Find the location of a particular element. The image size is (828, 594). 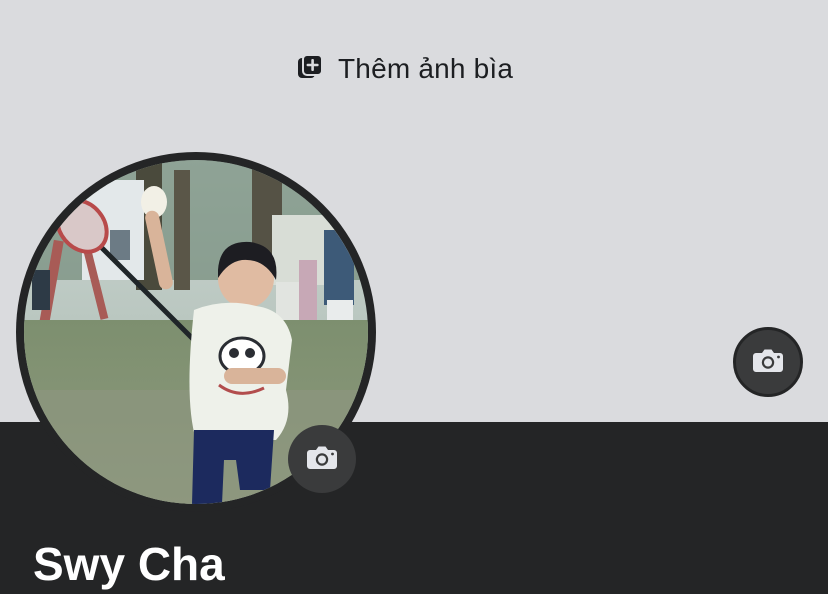

add-cover-photo-button: Thêm ảnh bìa is located at coordinates (404, 69).